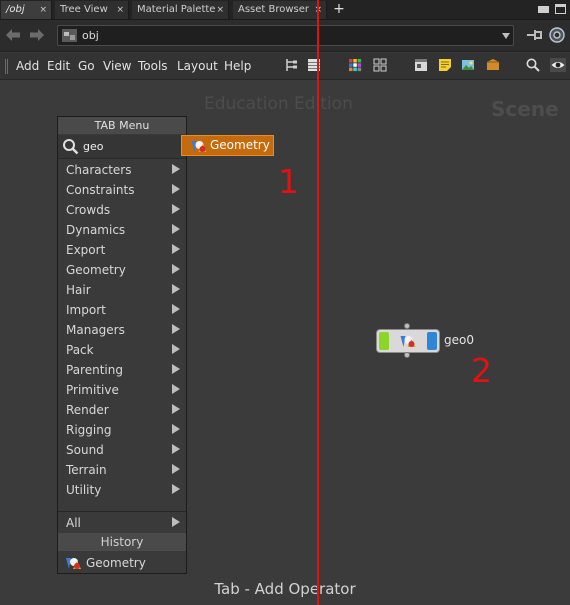  Describe the element at coordinates (96, 230) in the screenshot. I see `menu-item-label: Dynamics` at that location.